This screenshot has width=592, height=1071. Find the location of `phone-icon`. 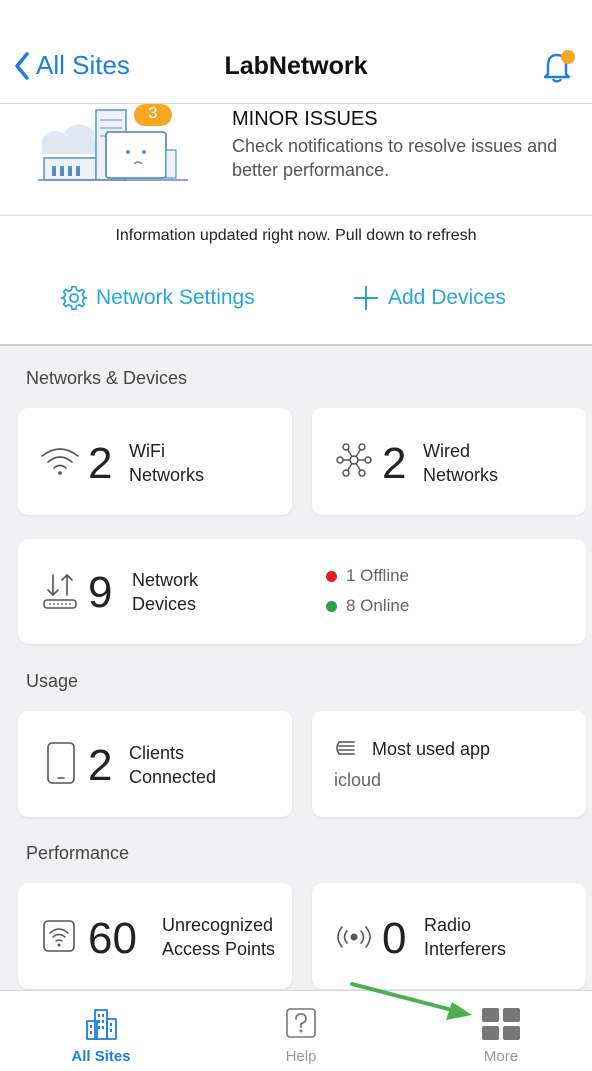

phone-icon is located at coordinates (61, 763).